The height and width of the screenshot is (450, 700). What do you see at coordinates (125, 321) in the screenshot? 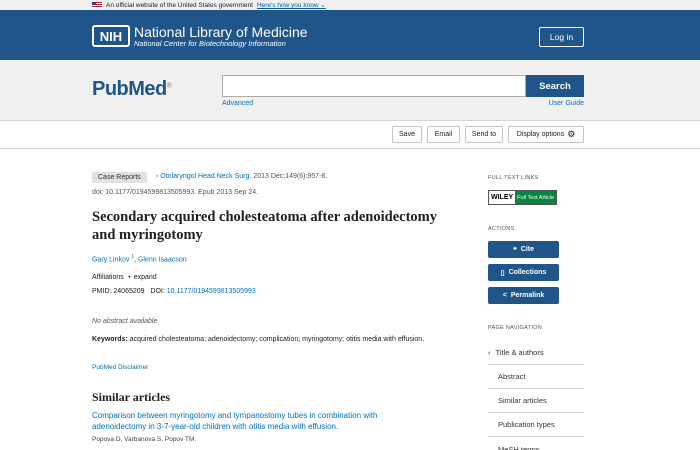
I see `no-abstract-text: No abstract available` at bounding box center [125, 321].